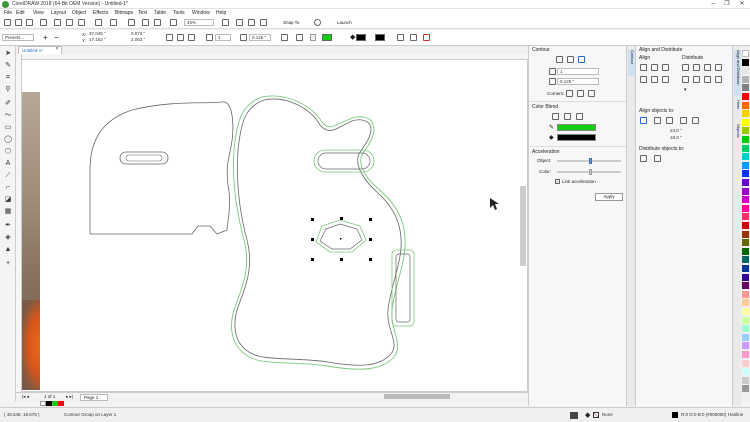  What do you see at coordinates (103, 40) in the screenshot?
I see `y-position-field: 17.162 "` at bounding box center [103, 40].